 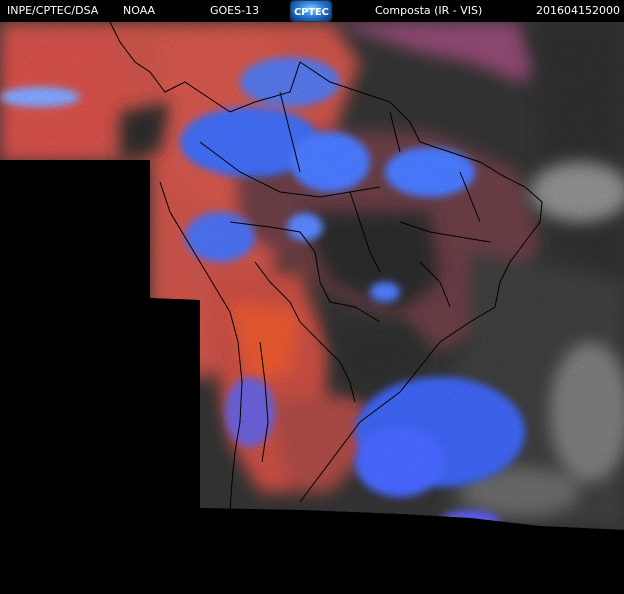 I want to click on cptec-logo: CPTEC, so click(x=311, y=11).